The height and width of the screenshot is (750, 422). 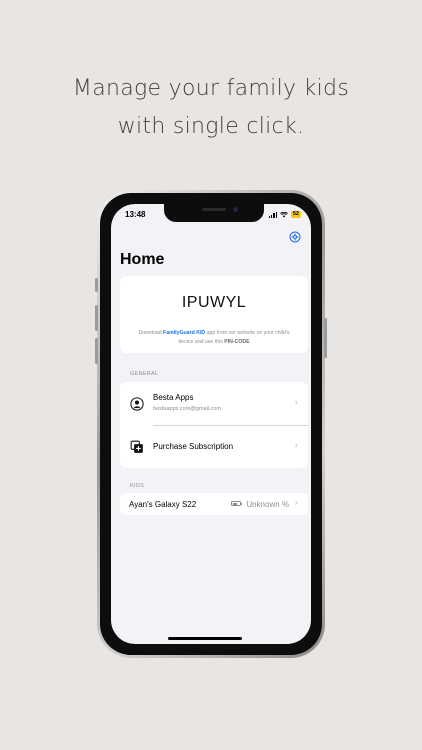 What do you see at coordinates (237, 342) in the screenshot?
I see `pin-code-label: PIN-CODE` at bounding box center [237, 342].